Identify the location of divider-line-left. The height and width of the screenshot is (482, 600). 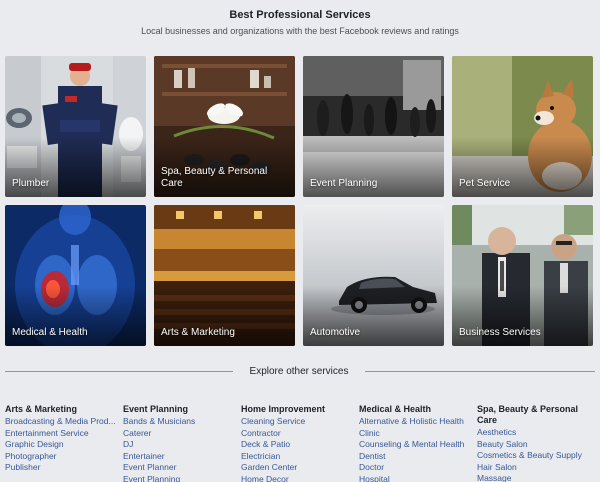
(119, 371).